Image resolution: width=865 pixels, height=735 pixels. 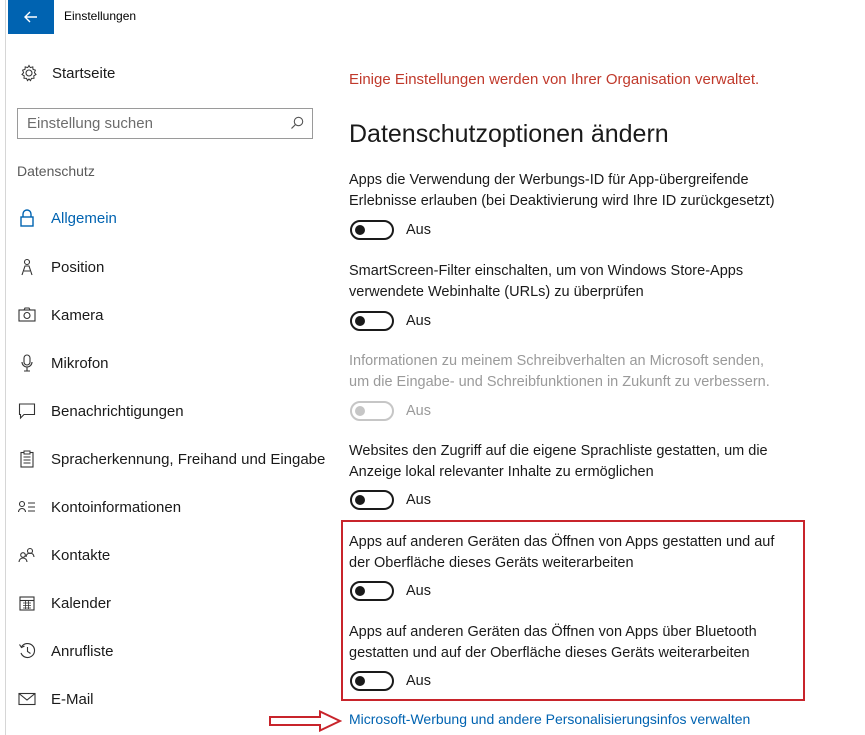 I want to click on sidebar-item-kontoinformationen: Kontoinformationen, so click(x=99, y=507).